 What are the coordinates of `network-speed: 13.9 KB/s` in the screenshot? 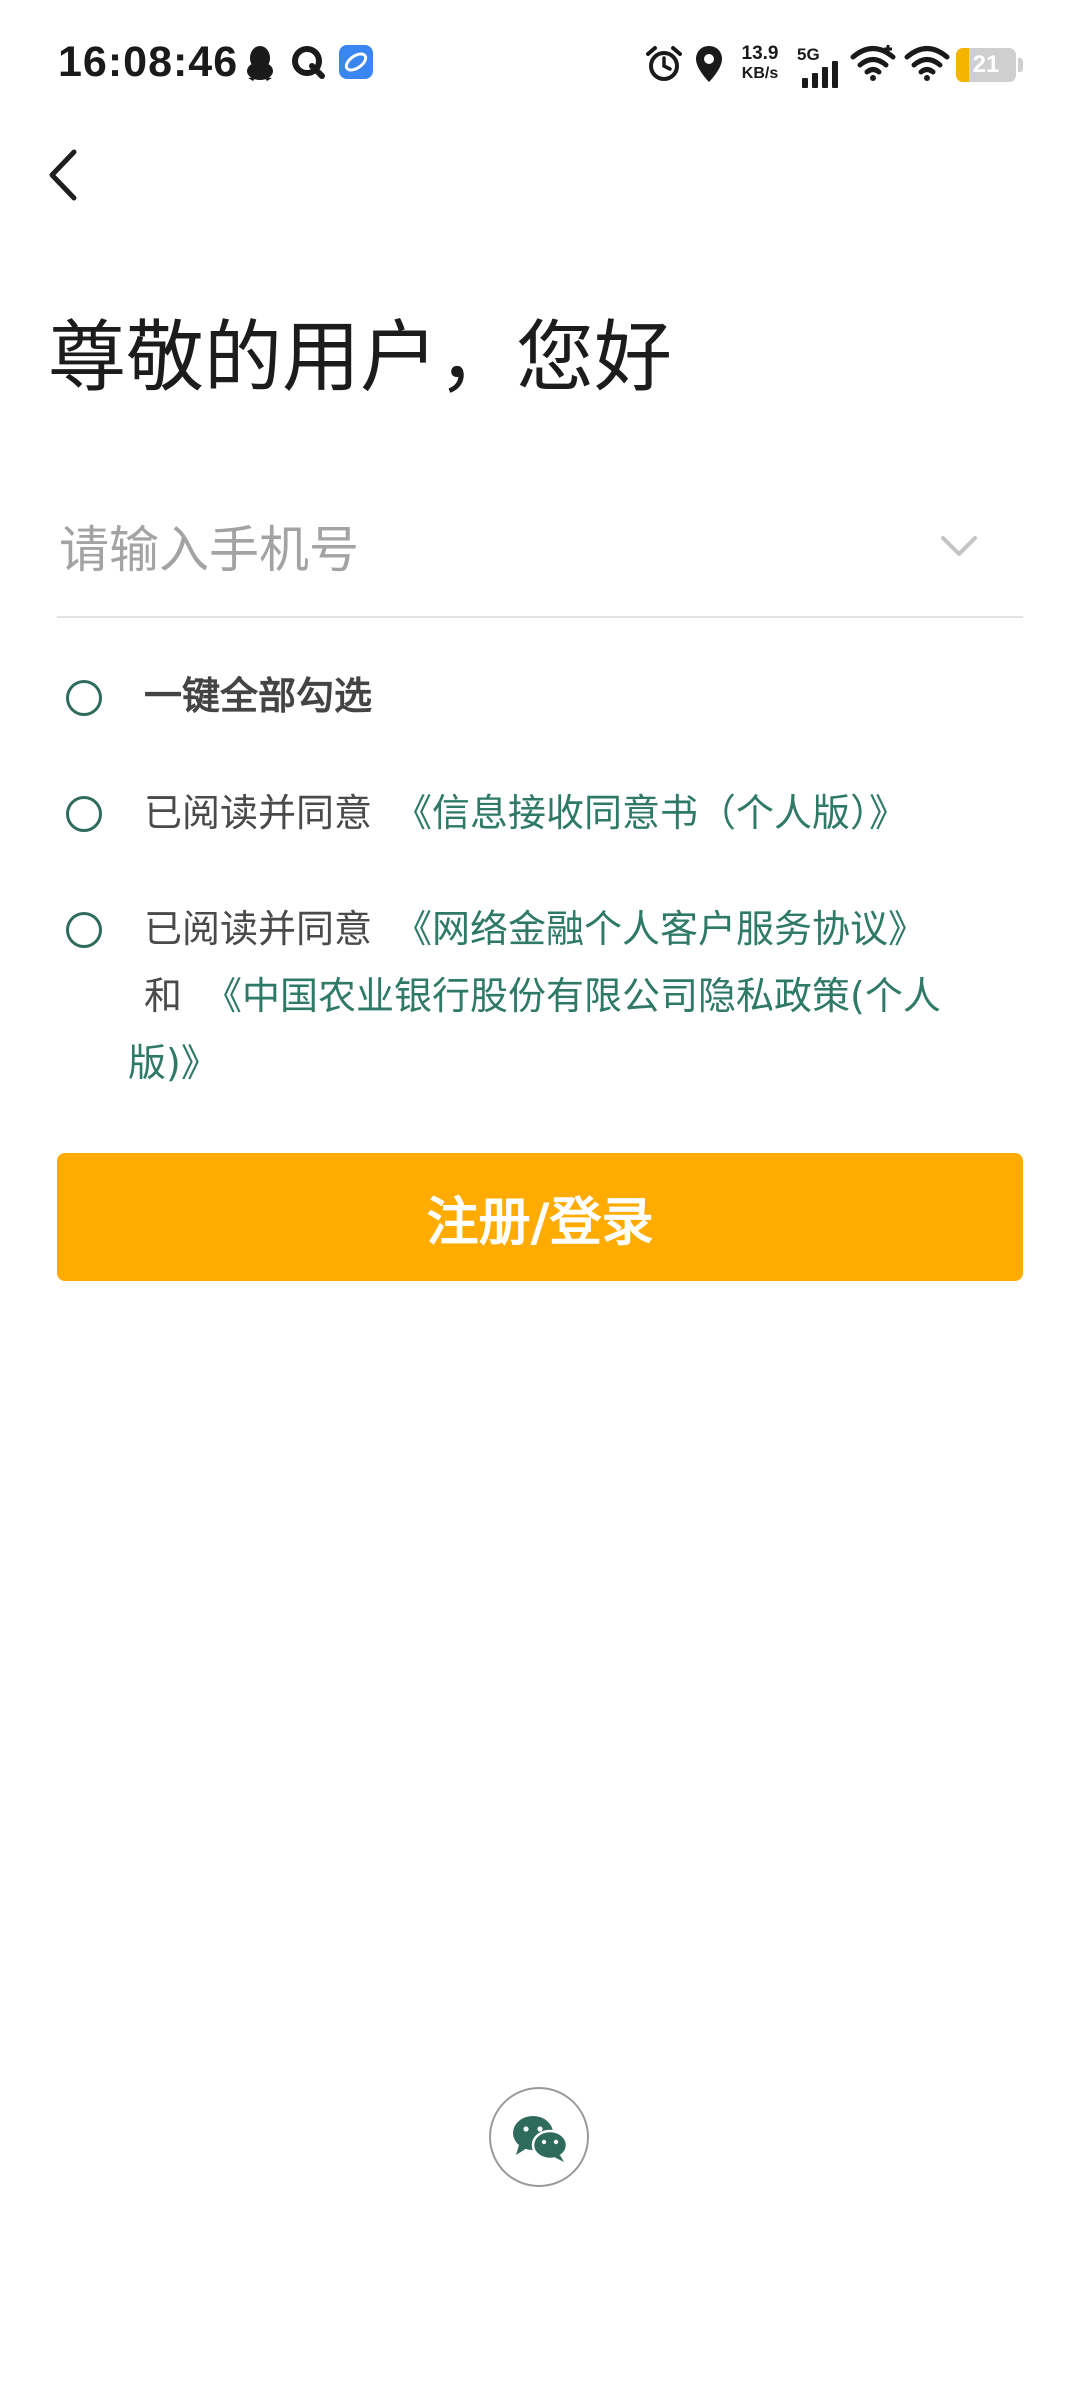 It's located at (760, 64).